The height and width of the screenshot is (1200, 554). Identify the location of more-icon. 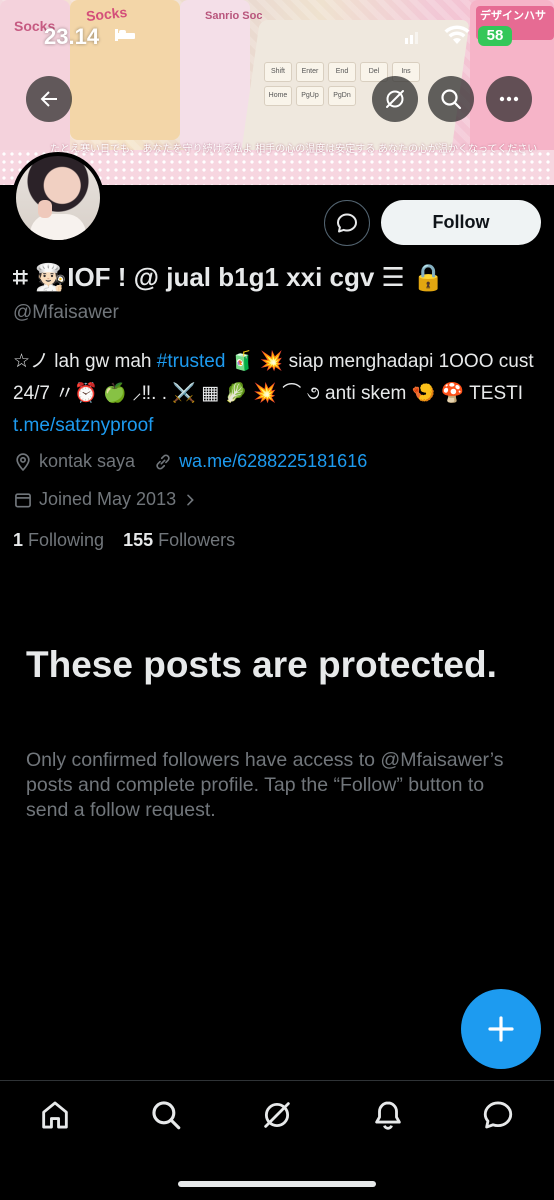
(509, 99).